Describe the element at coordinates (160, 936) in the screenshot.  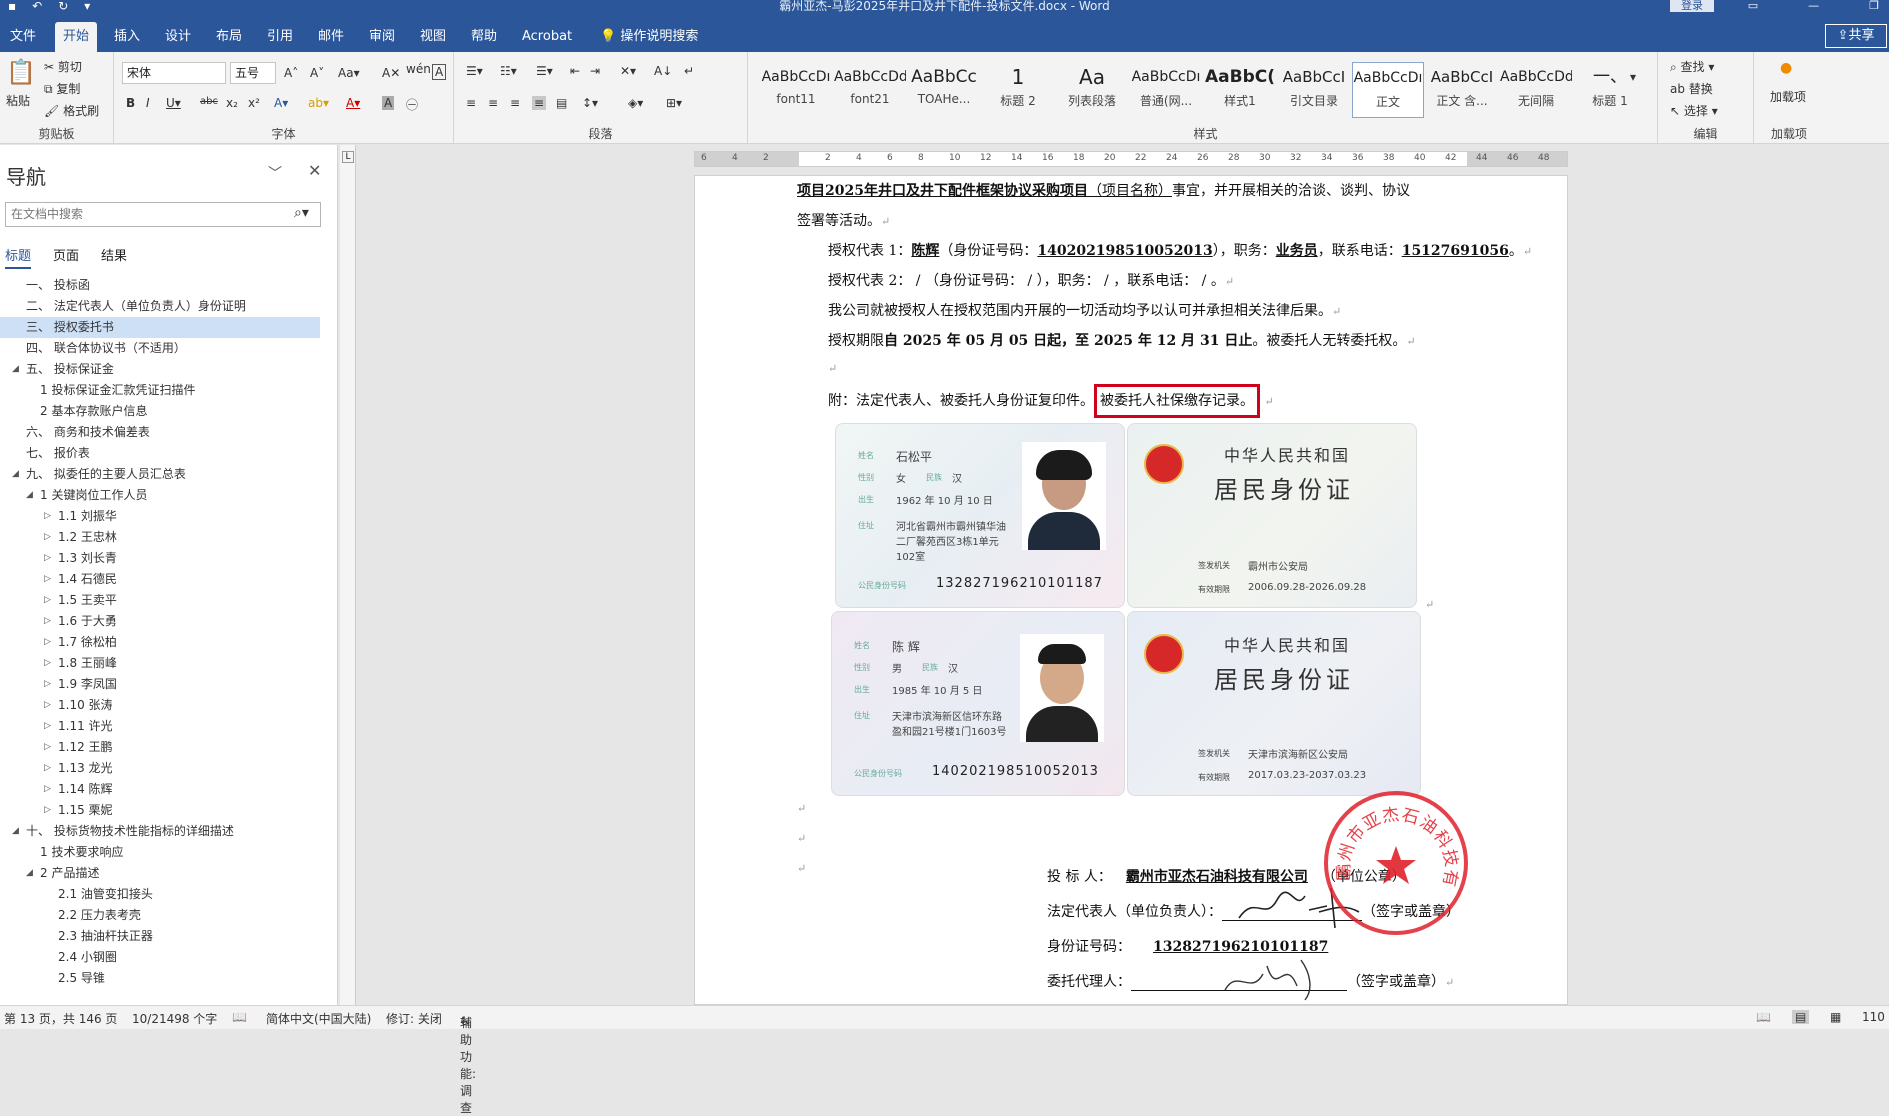
I see `nav-heading-item: 2.3 抽油杆扶正器` at that location.